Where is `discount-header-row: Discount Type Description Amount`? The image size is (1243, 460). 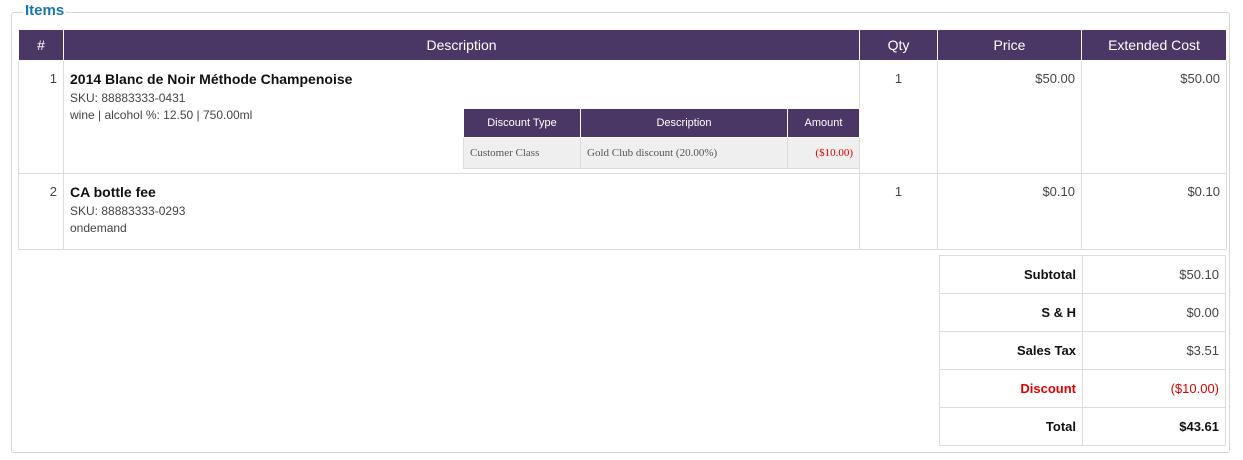 discount-header-row: Discount Type Description Amount is located at coordinates (661, 123).